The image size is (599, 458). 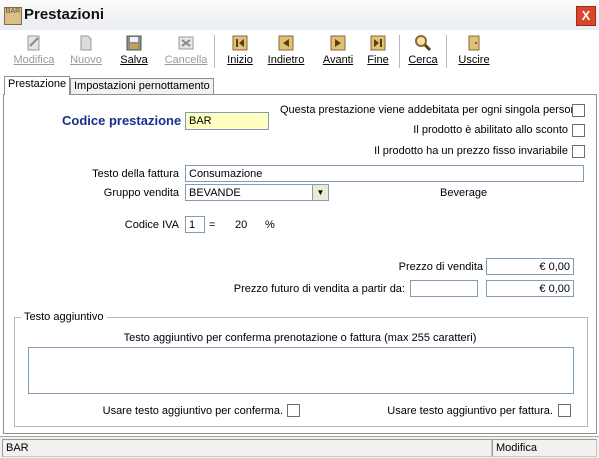 I want to click on use-fattura-label: Usare testo aggiuntivo per fattura., so click(x=470, y=411).